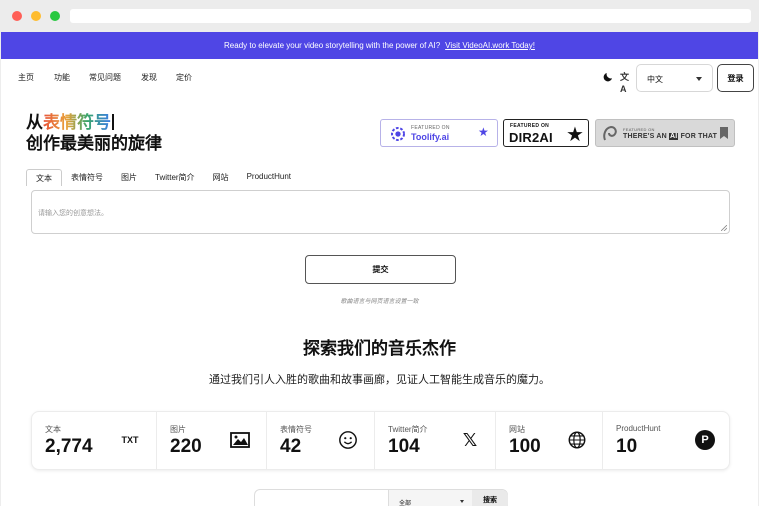 Image resolution: width=759 pixels, height=506 pixels. Describe the element at coordinates (55, 16) in the screenshot. I see `maximize-window-button` at that location.